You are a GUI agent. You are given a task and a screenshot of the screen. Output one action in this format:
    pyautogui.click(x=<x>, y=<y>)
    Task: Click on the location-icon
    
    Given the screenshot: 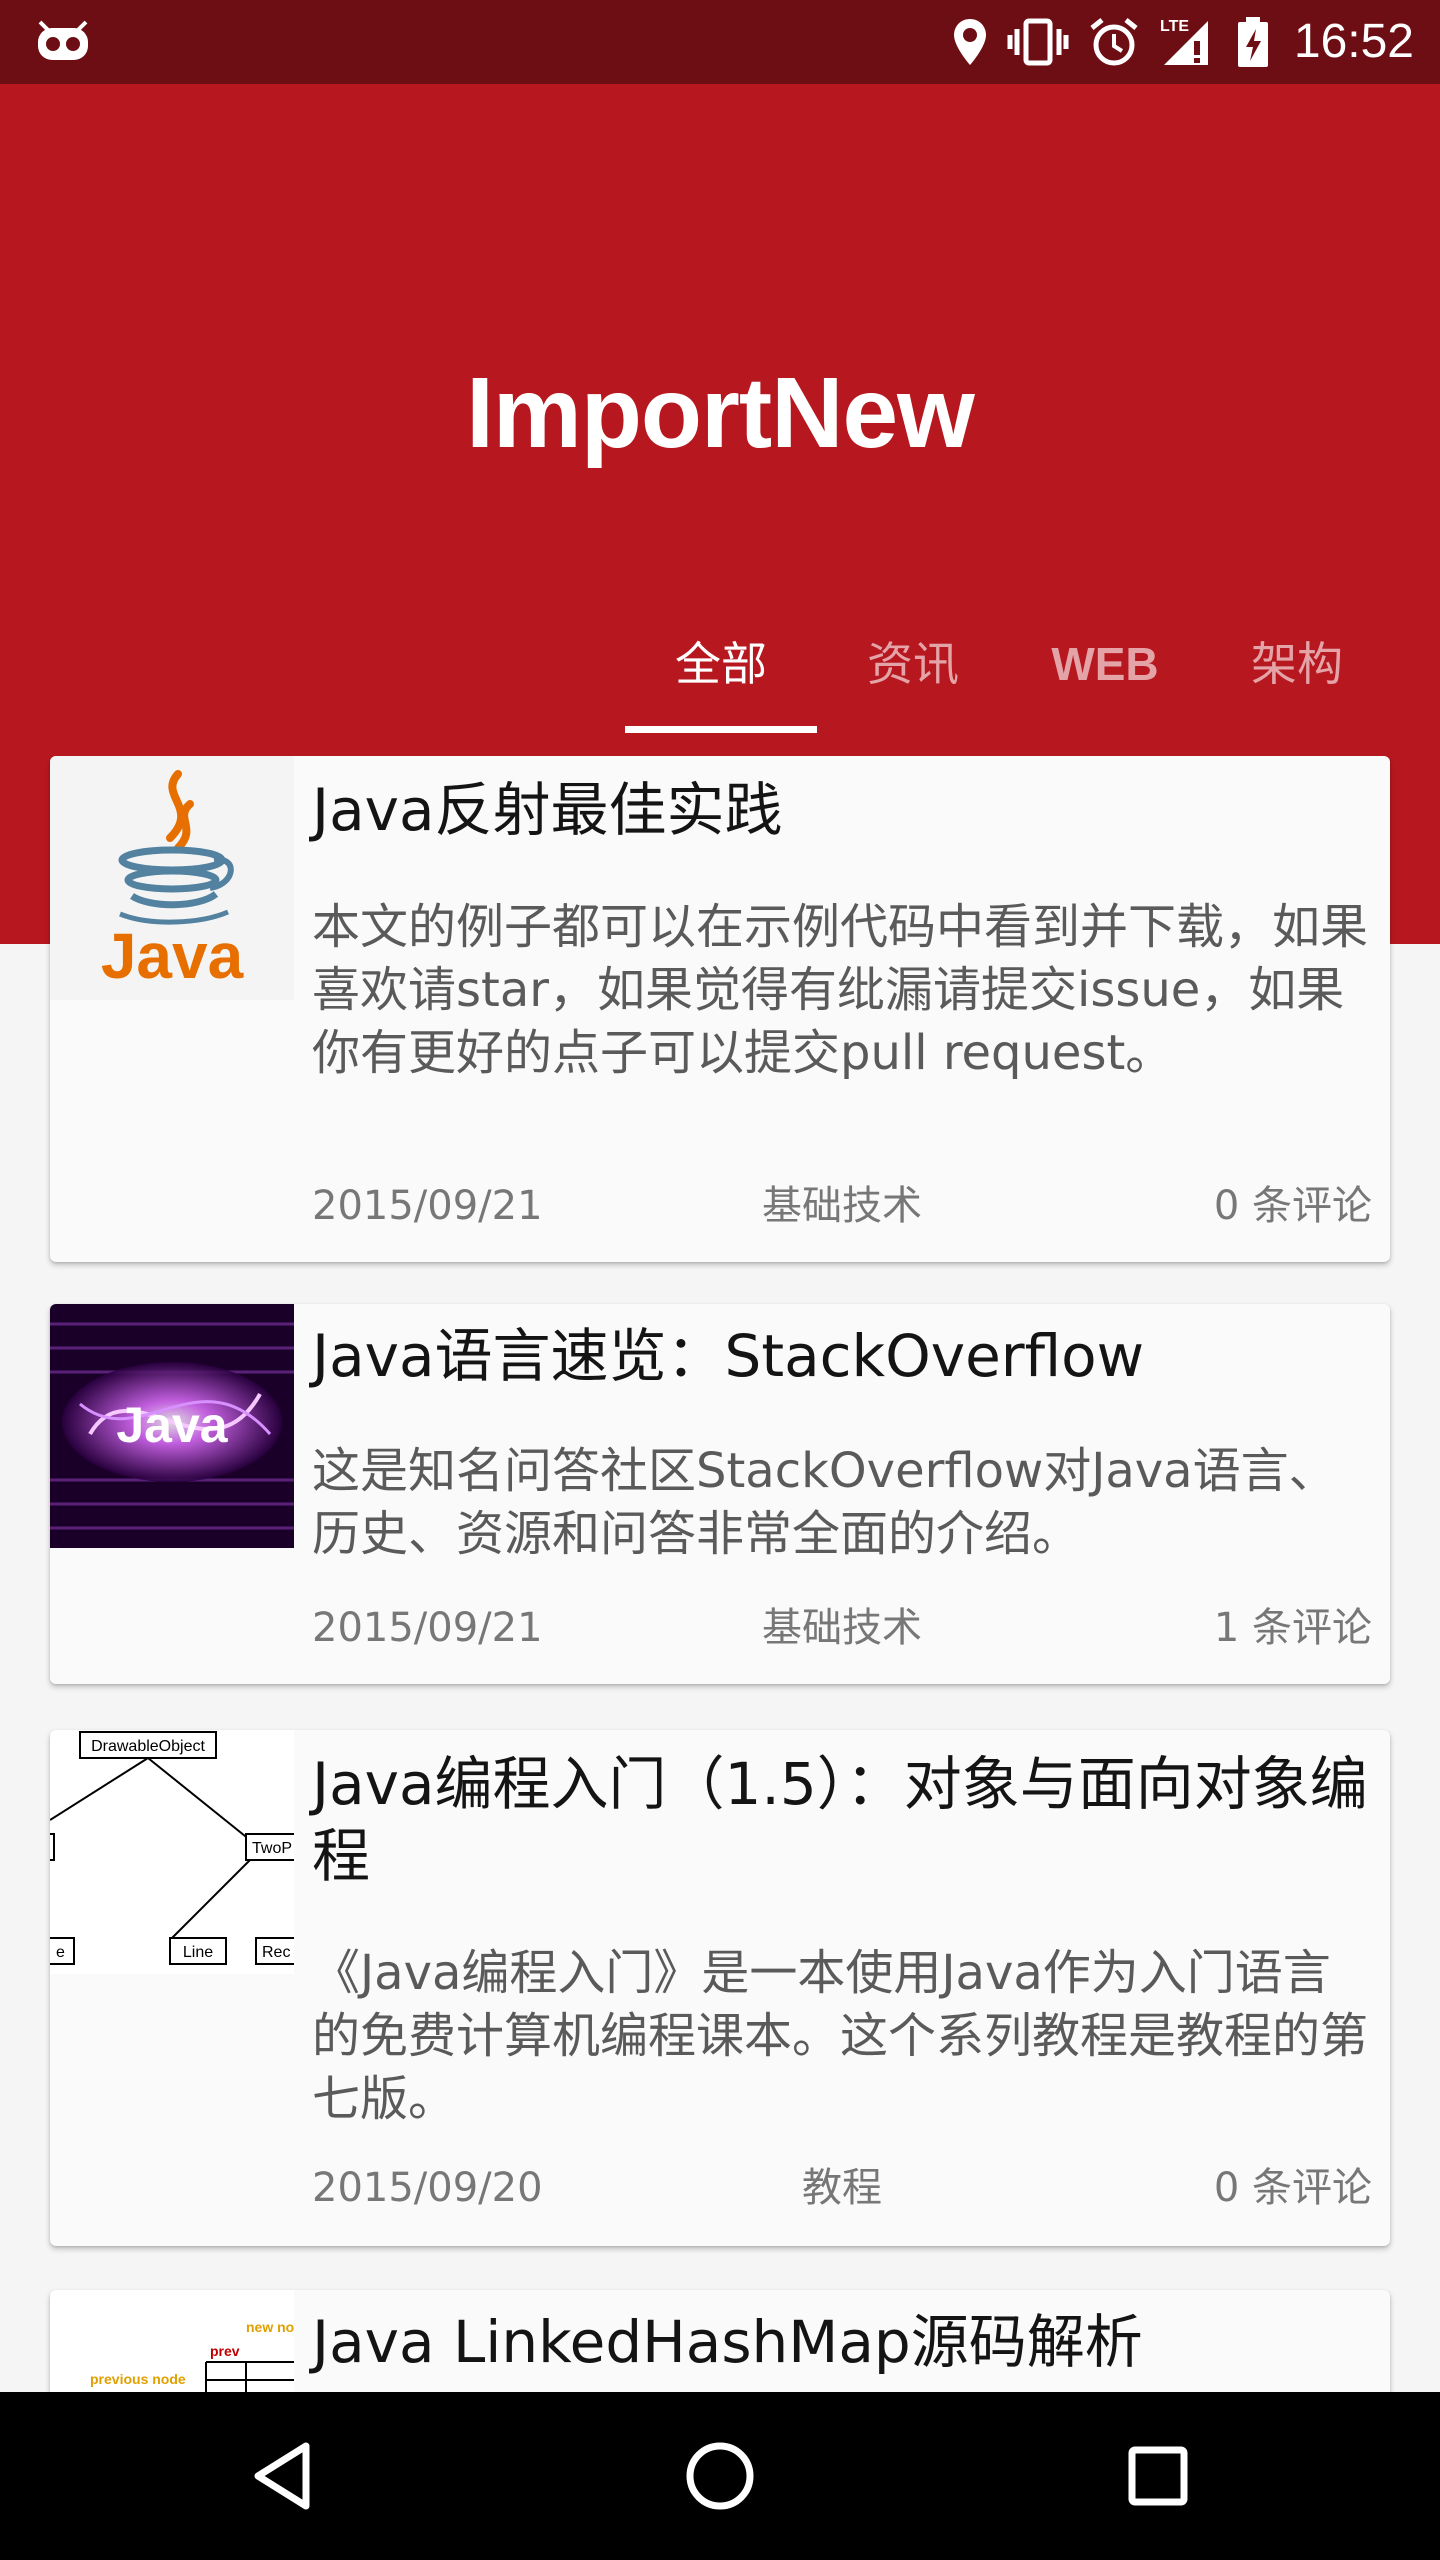 What is the action you would take?
    pyautogui.click(x=970, y=42)
    